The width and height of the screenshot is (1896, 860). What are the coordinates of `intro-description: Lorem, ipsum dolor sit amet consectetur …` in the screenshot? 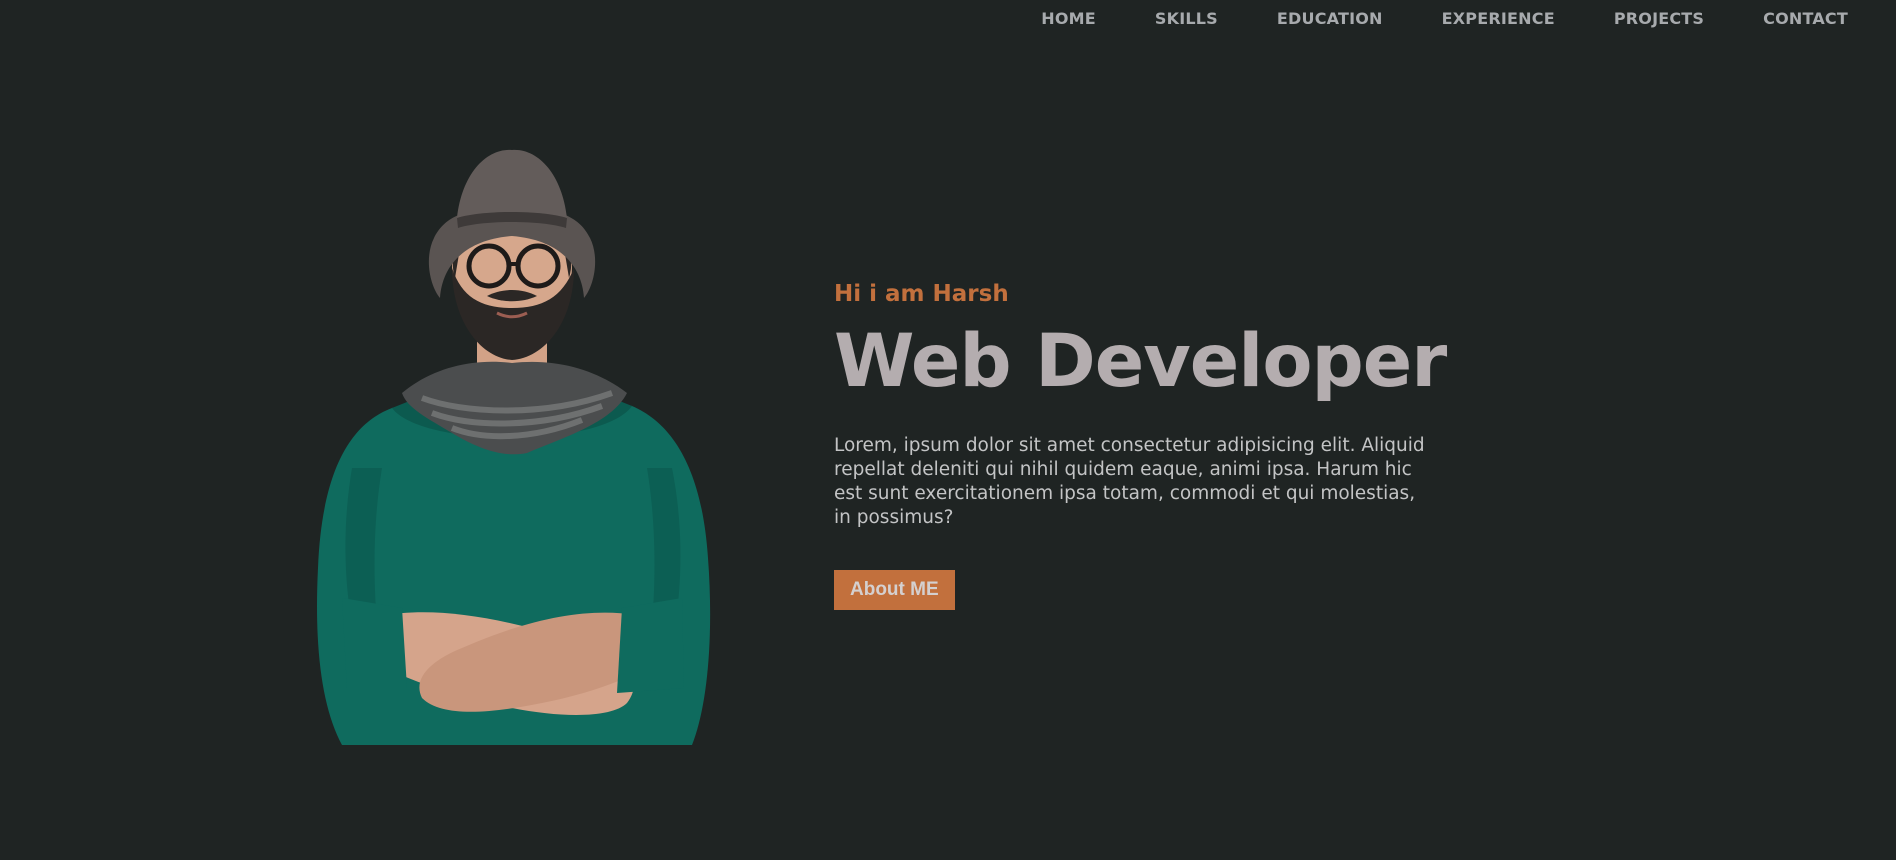 It's located at (1129, 481).